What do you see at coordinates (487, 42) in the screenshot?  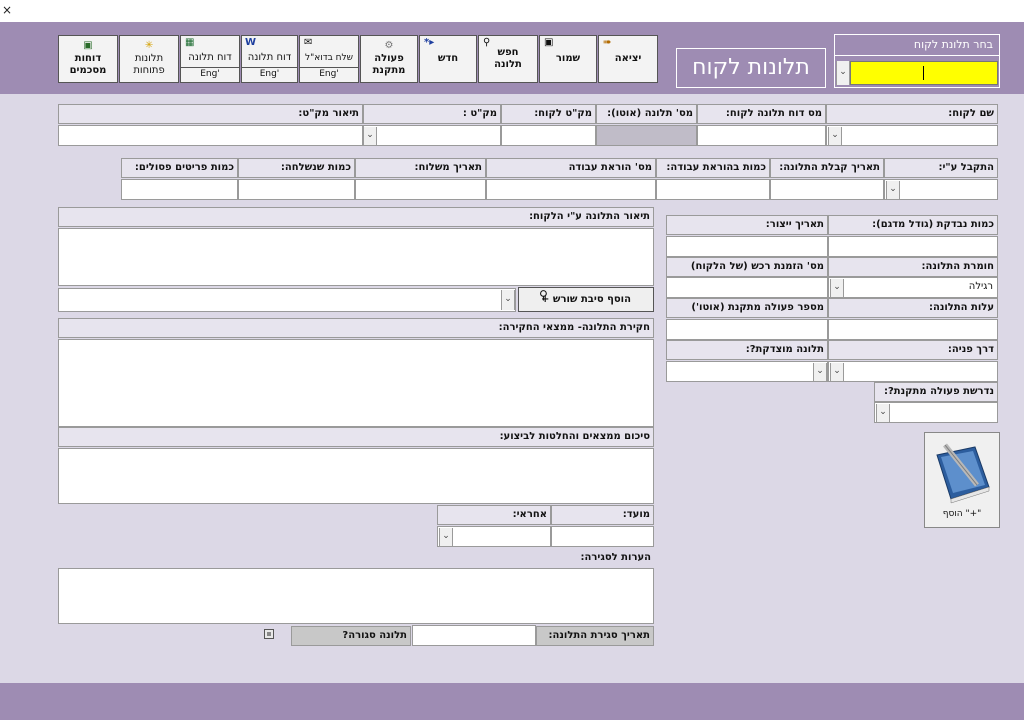 I see `search-icon: ⚲` at bounding box center [487, 42].